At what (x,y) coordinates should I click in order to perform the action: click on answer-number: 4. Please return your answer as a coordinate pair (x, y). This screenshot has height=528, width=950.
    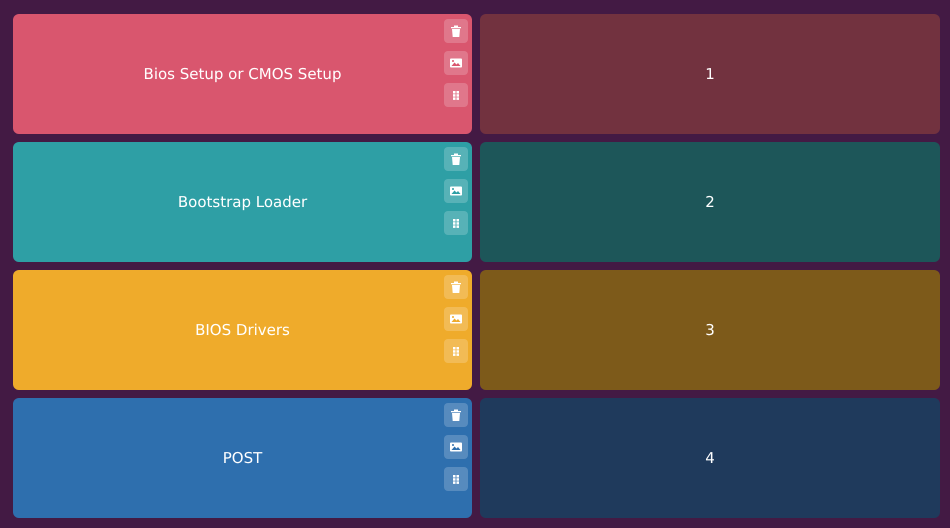
    Looking at the image, I should click on (710, 458).